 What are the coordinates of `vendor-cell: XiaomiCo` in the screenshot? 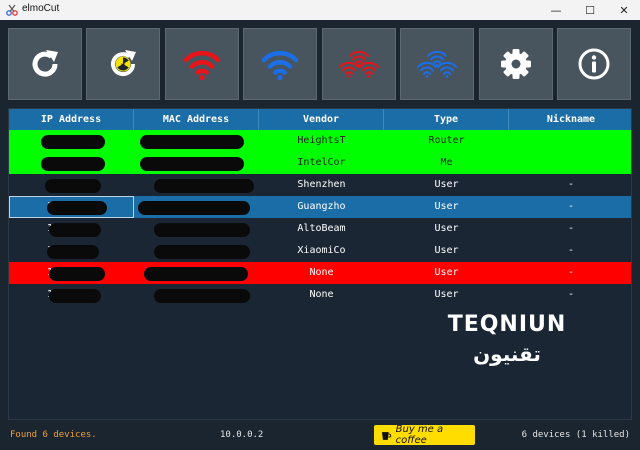 It's located at (321, 251).